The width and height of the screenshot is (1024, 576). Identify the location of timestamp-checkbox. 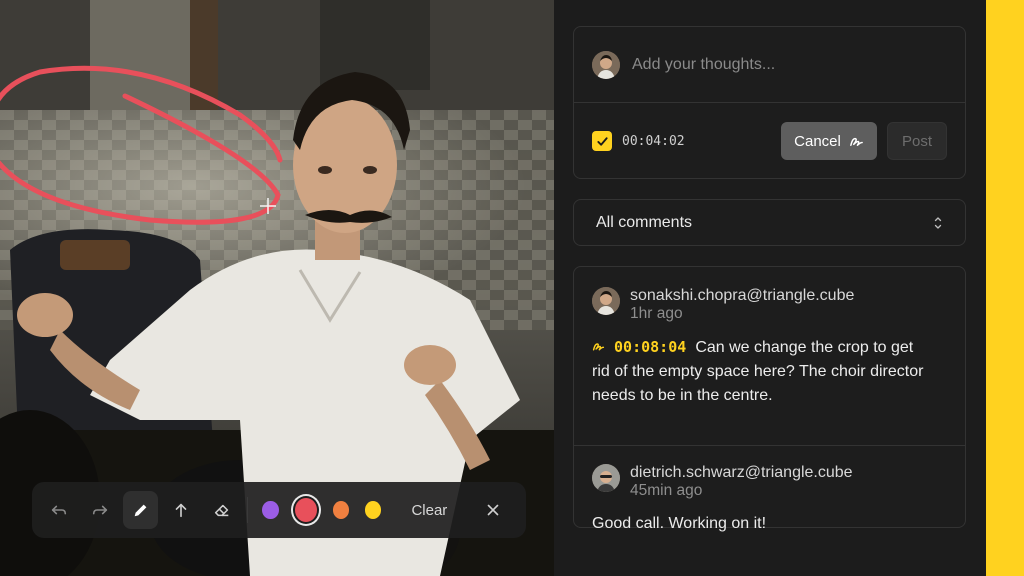
(602, 141).